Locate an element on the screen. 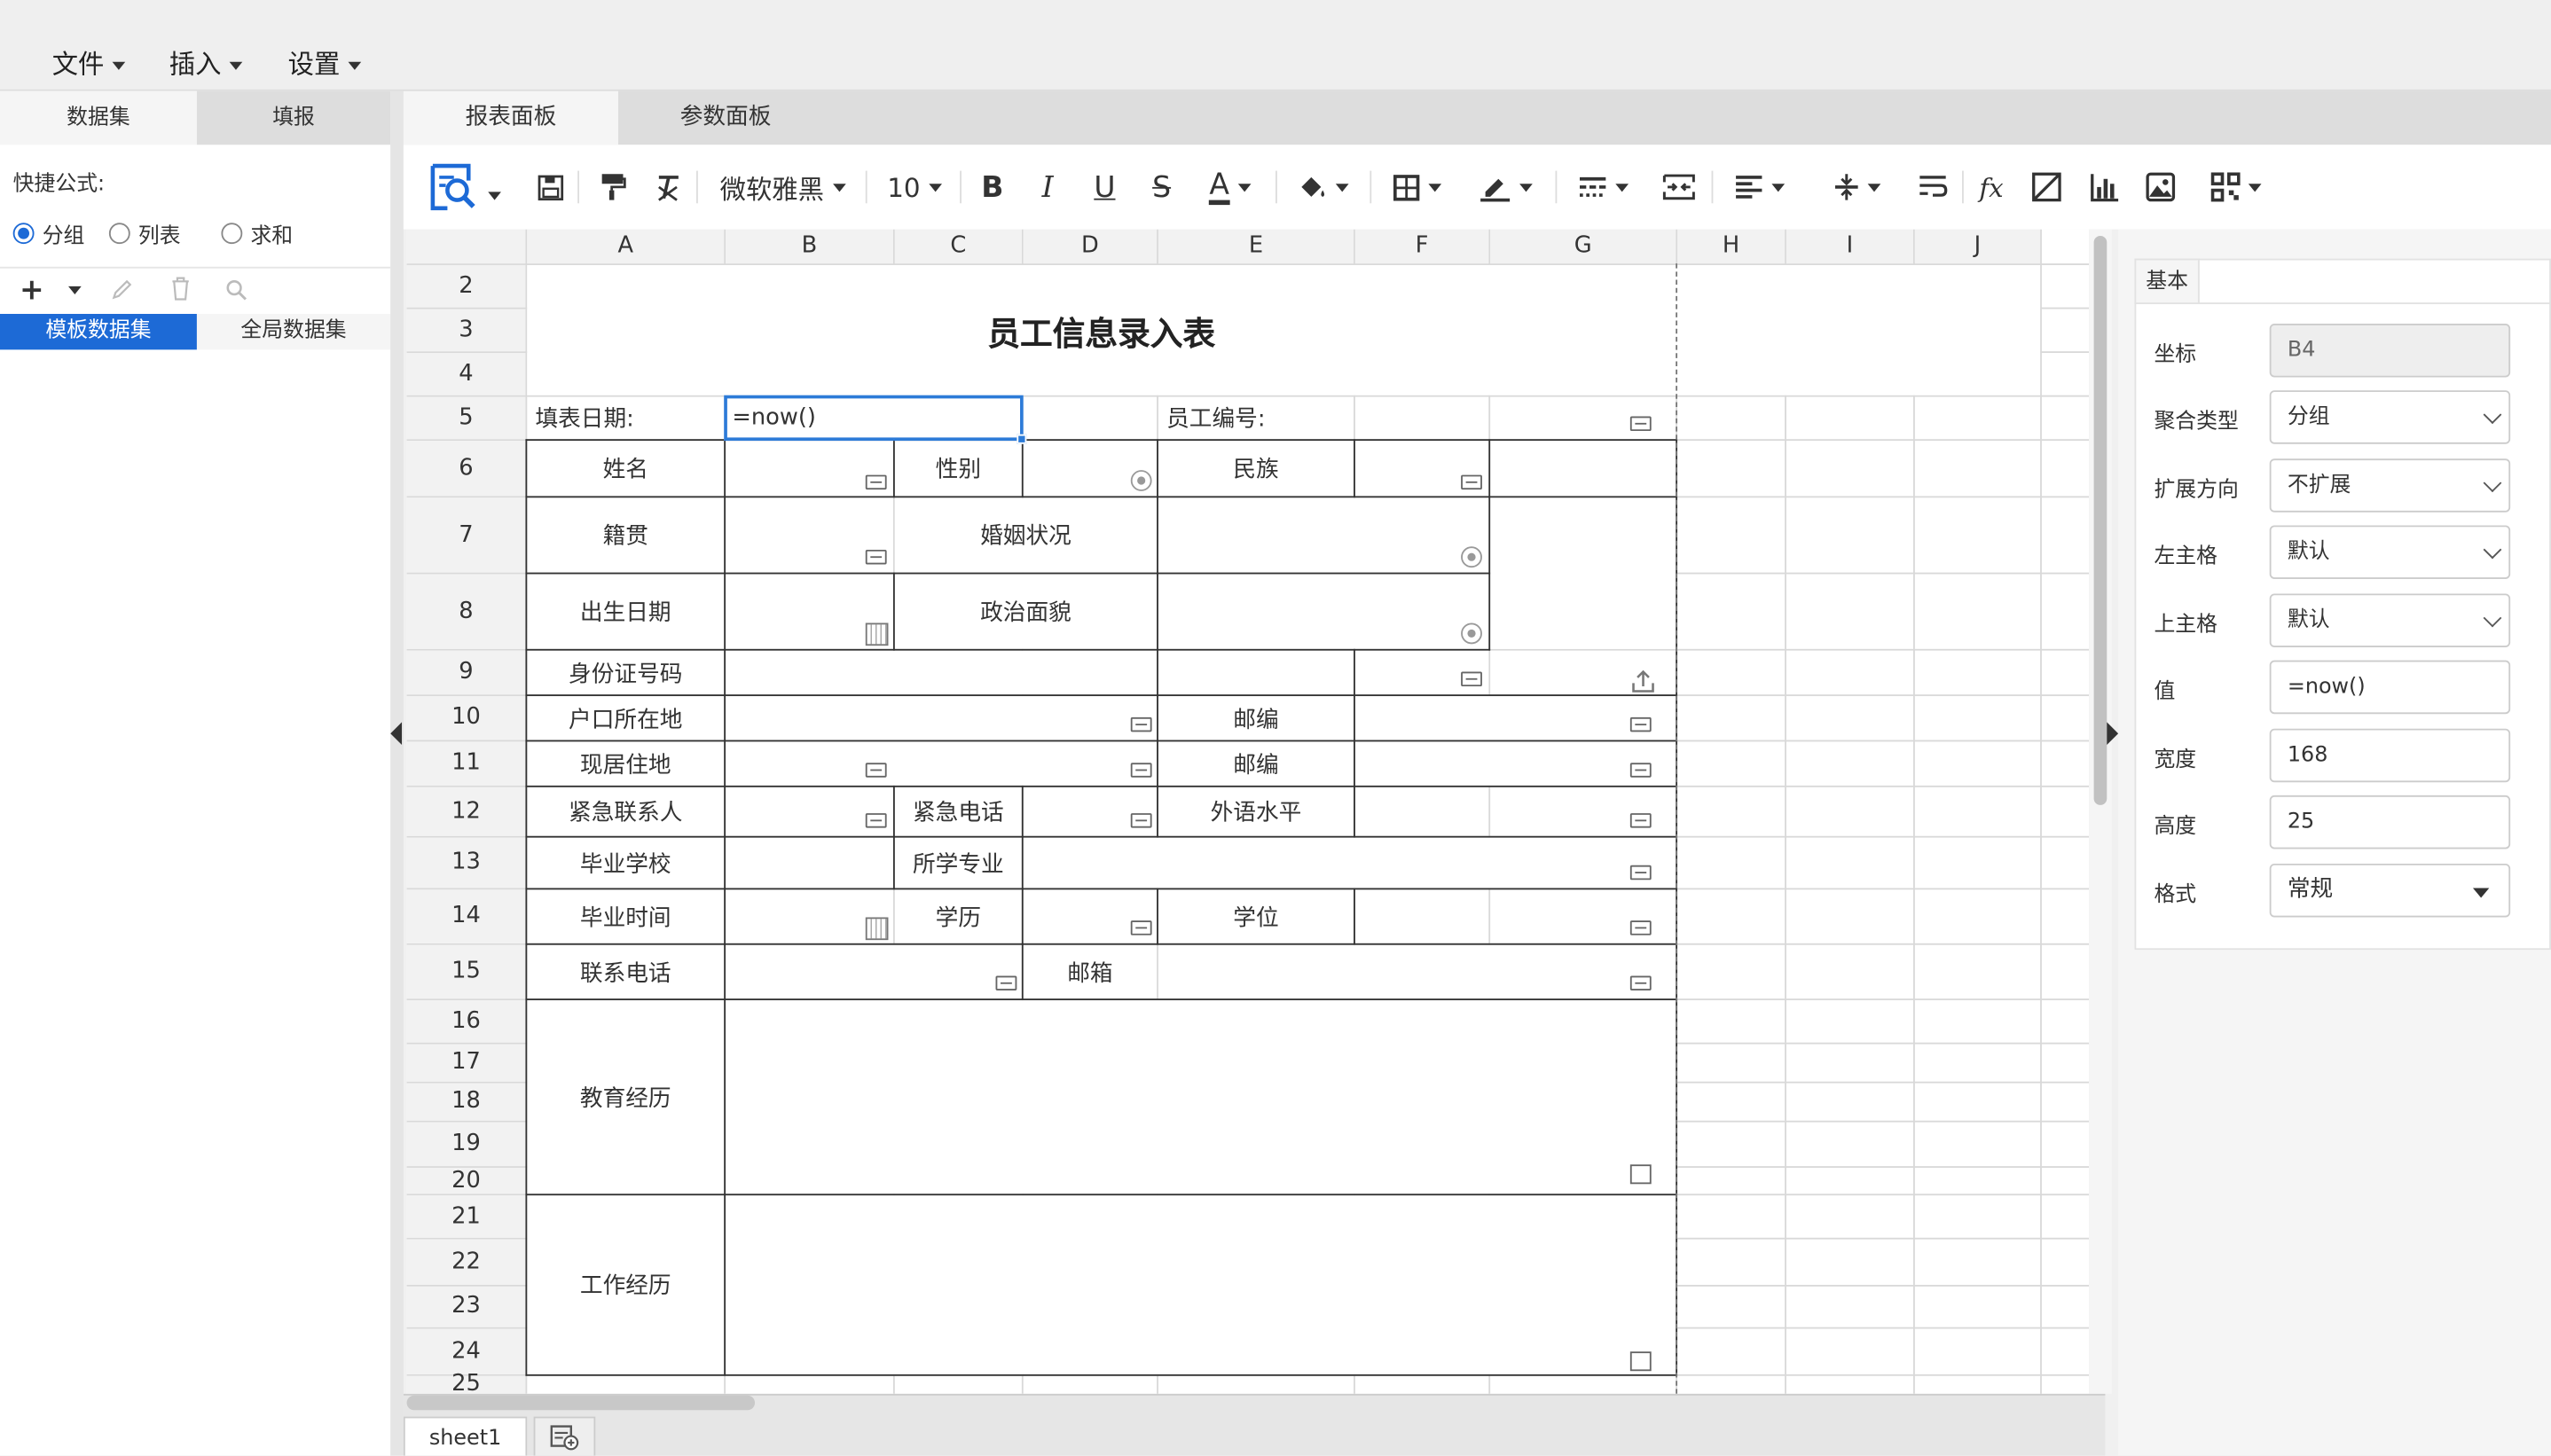 This screenshot has width=2551, height=1456. italic-button: I is located at coordinates (1047, 186).